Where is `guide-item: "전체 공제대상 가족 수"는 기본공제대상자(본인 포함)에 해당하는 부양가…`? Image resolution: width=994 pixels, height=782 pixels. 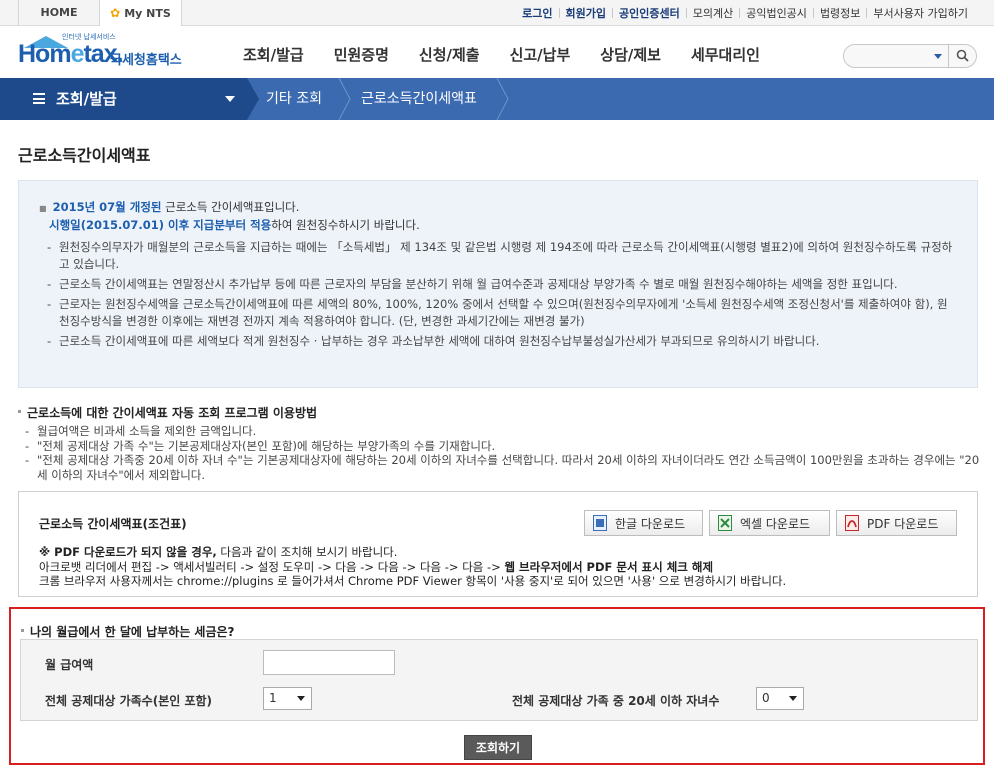 guide-item: "전체 공제대상 가족 수"는 기본공제대상자(본인 포함)에 해당하는 부양가… is located at coordinates (505, 446).